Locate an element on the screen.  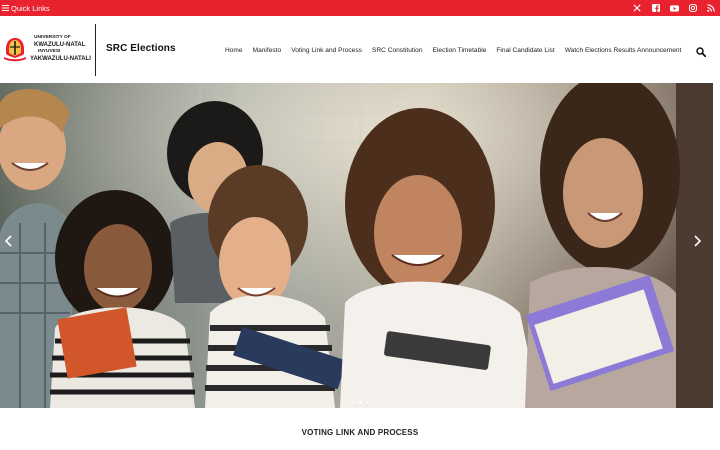
logo-text-line1: UNIVERSITY OF is located at coordinates (52, 37).